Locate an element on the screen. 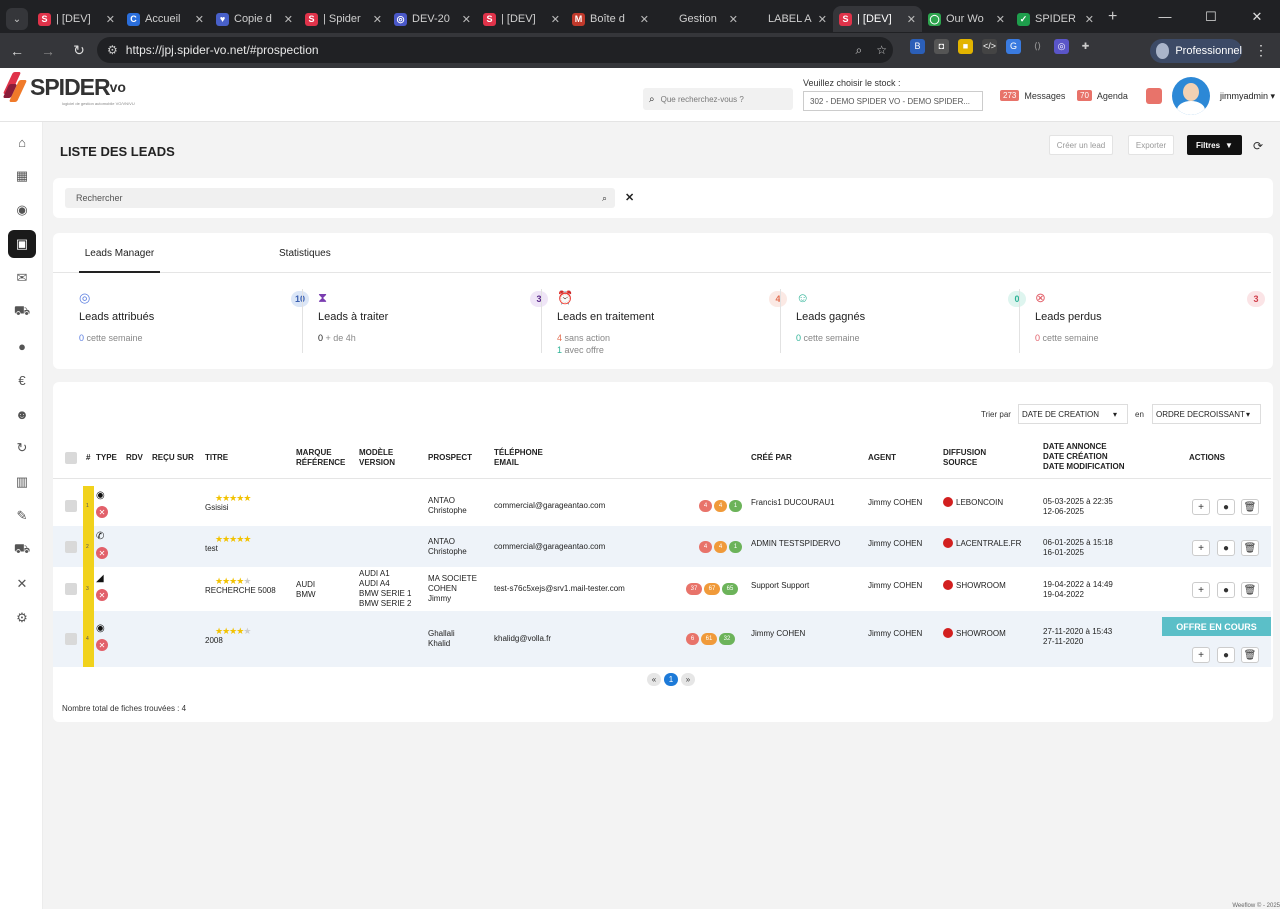 This screenshot has width=1280, height=909. sort-order-select: ORDRE DECROISSANT ▾ is located at coordinates (1206, 414).